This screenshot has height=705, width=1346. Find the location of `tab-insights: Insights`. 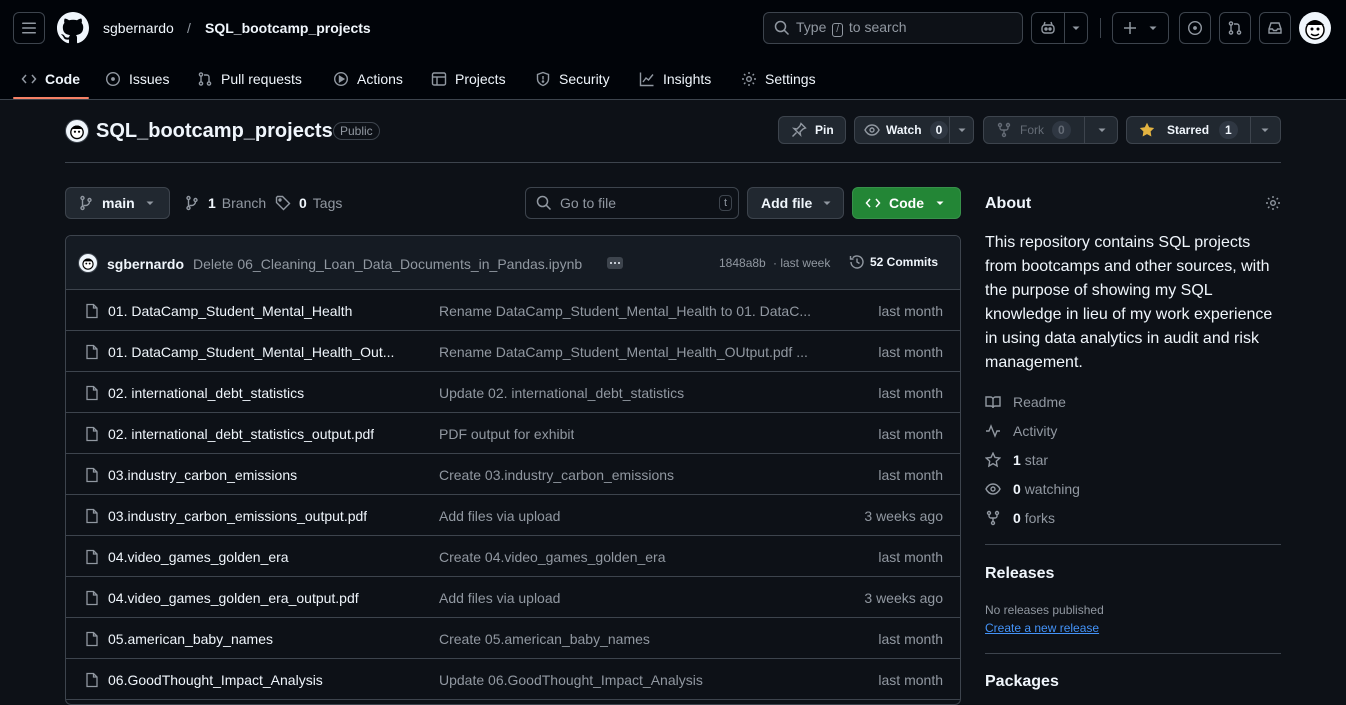

tab-insights: Insights is located at coordinates (675, 79).